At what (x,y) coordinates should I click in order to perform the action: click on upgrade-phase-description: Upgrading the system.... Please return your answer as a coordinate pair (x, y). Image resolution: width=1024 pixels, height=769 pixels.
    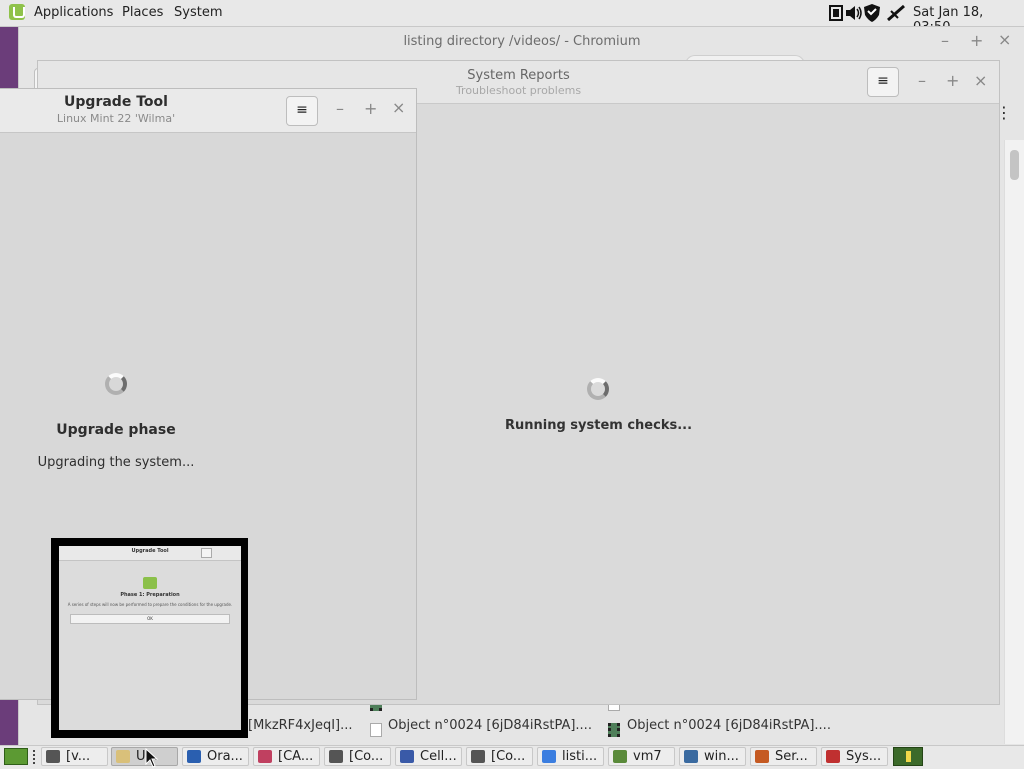
    Looking at the image, I should click on (116, 462).